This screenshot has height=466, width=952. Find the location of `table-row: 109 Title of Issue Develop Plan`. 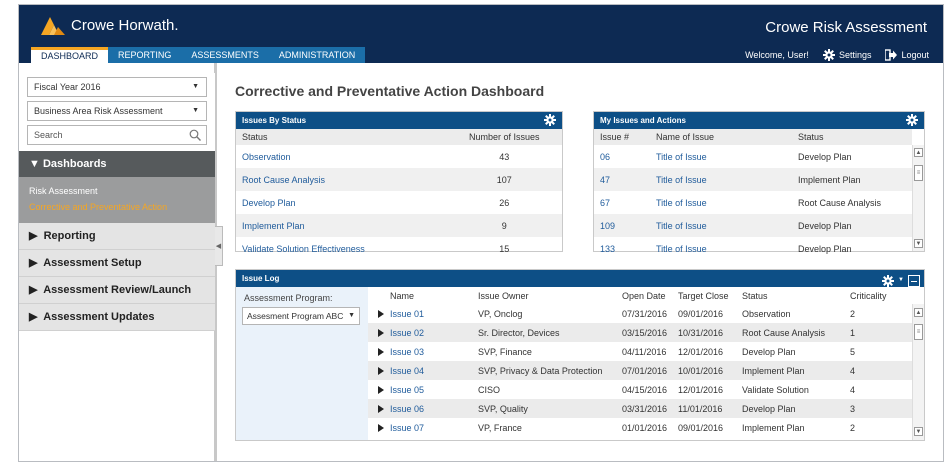

table-row: 109 Title of Issue Develop Plan is located at coordinates (753, 225).